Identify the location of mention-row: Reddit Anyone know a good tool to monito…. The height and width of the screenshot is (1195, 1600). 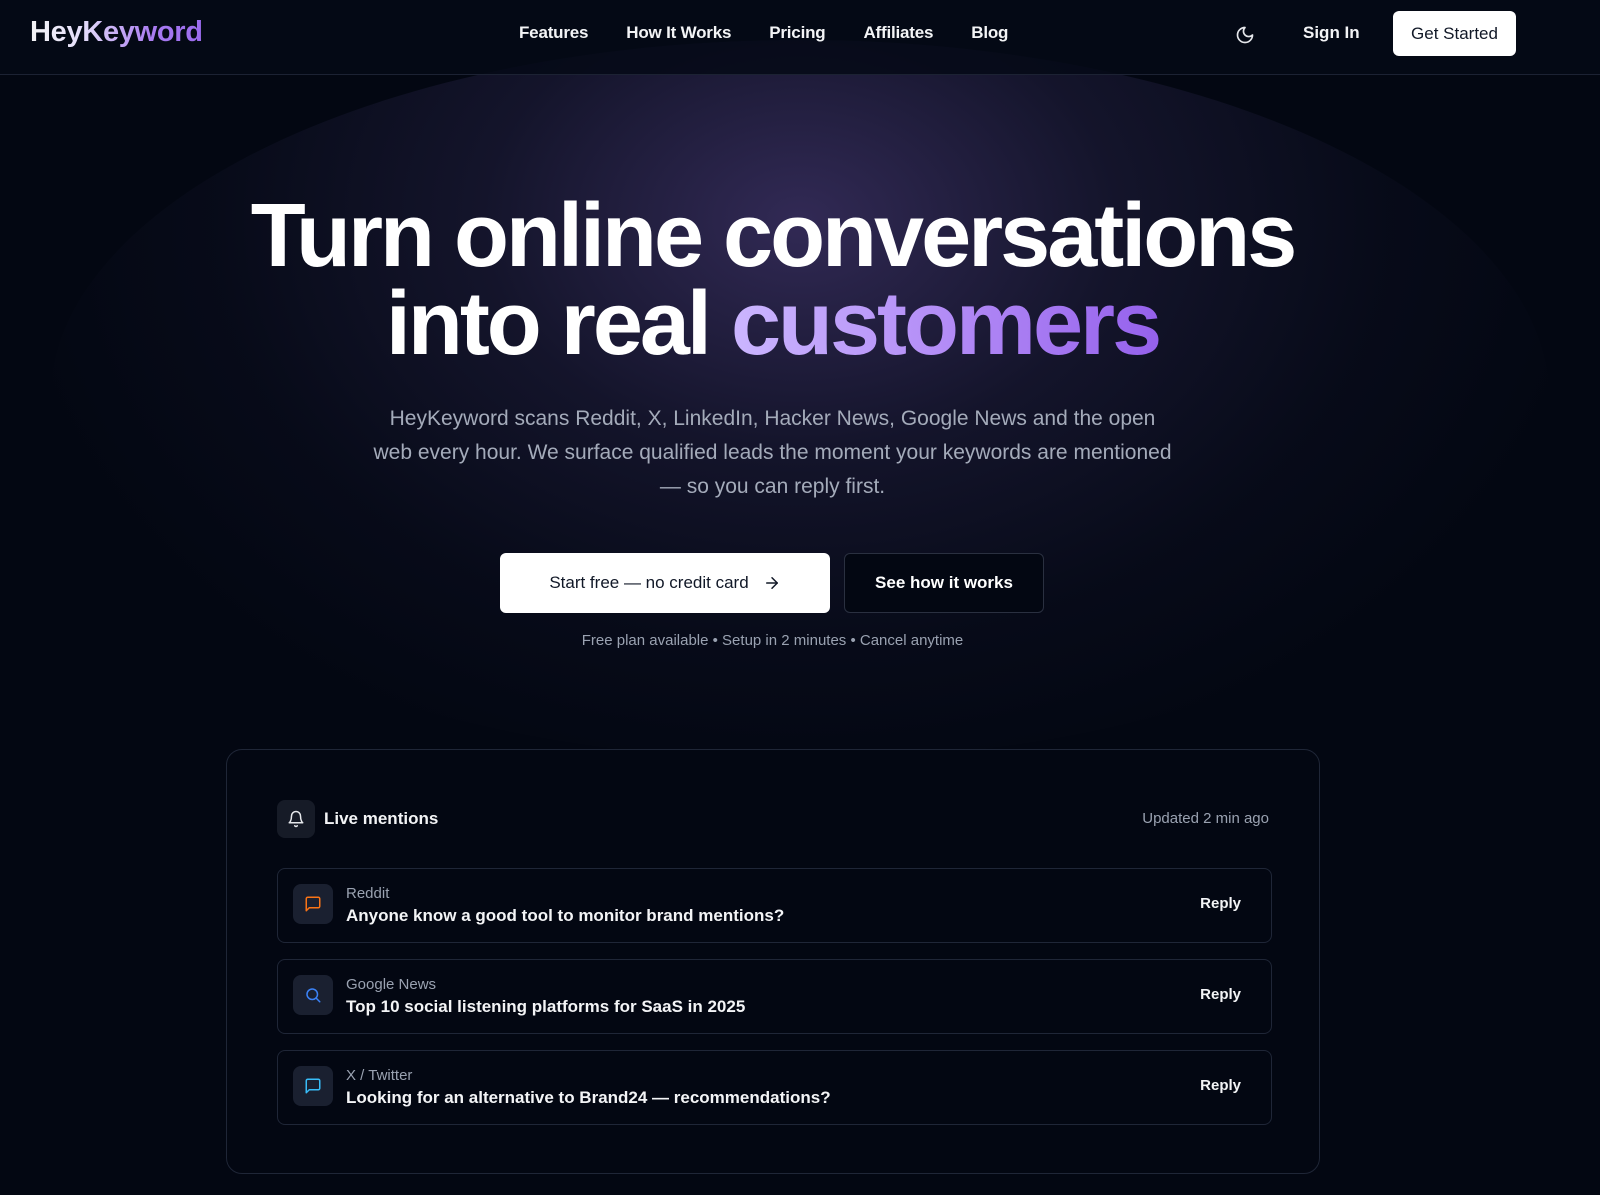
(774, 905).